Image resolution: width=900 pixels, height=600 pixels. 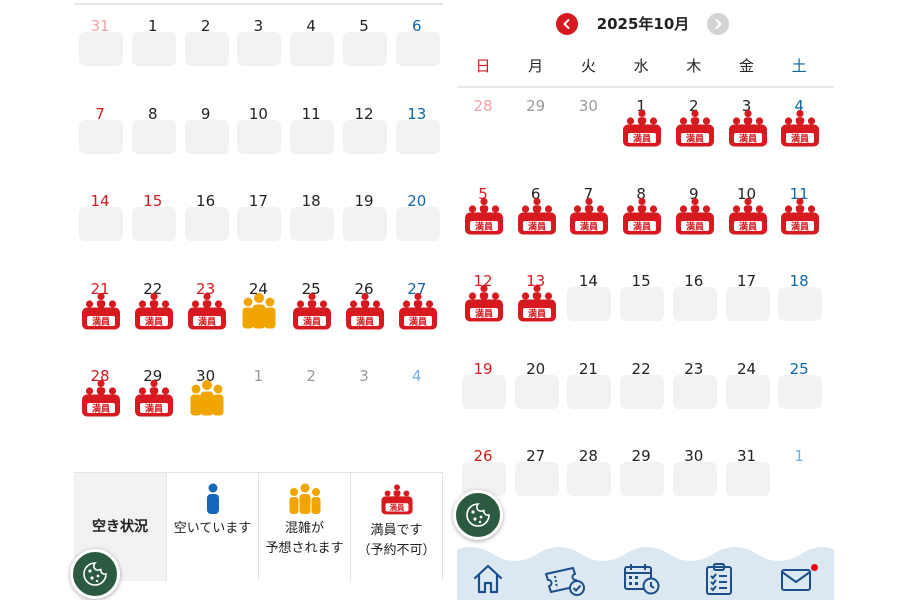 I want to click on nav-calendar, so click(x=641, y=579).